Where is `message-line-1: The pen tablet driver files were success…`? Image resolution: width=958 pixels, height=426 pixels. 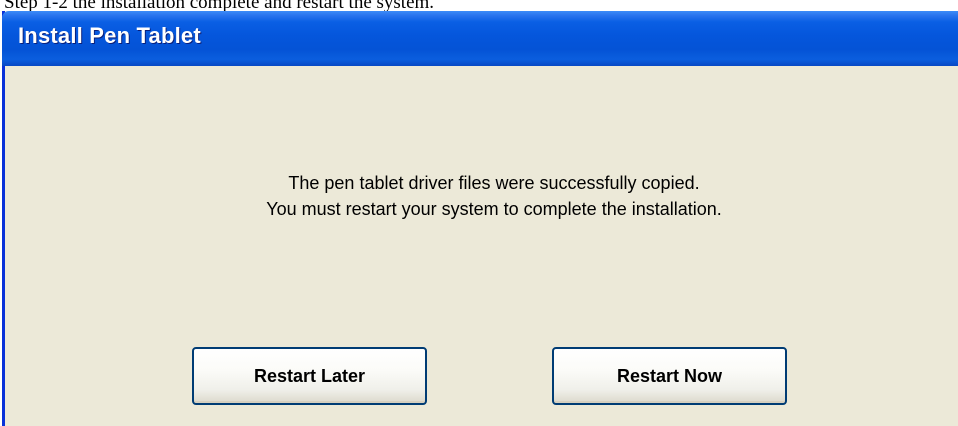
message-line-1: The pen tablet driver files were success… is located at coordinates (494, 183).